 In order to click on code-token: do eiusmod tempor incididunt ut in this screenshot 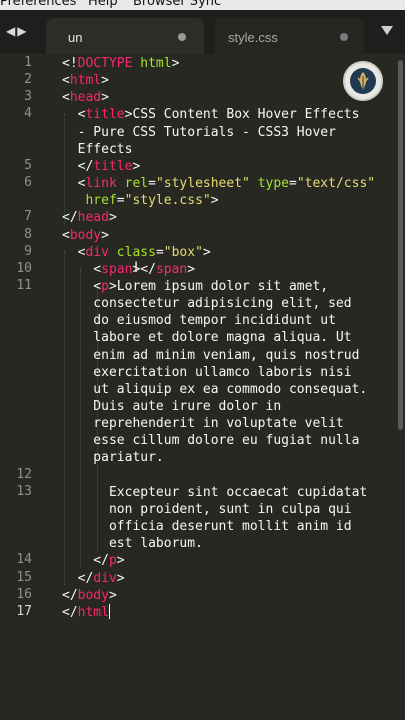, I will do `click(199, 321)`.